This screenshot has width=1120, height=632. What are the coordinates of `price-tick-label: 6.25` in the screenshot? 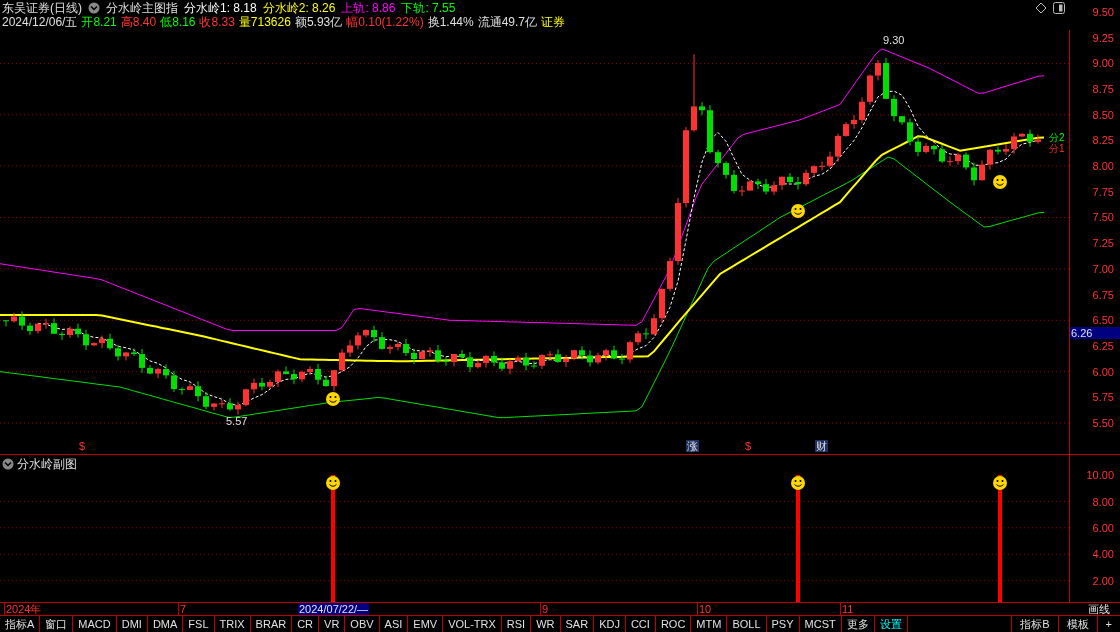 It's located at (1103, 345).